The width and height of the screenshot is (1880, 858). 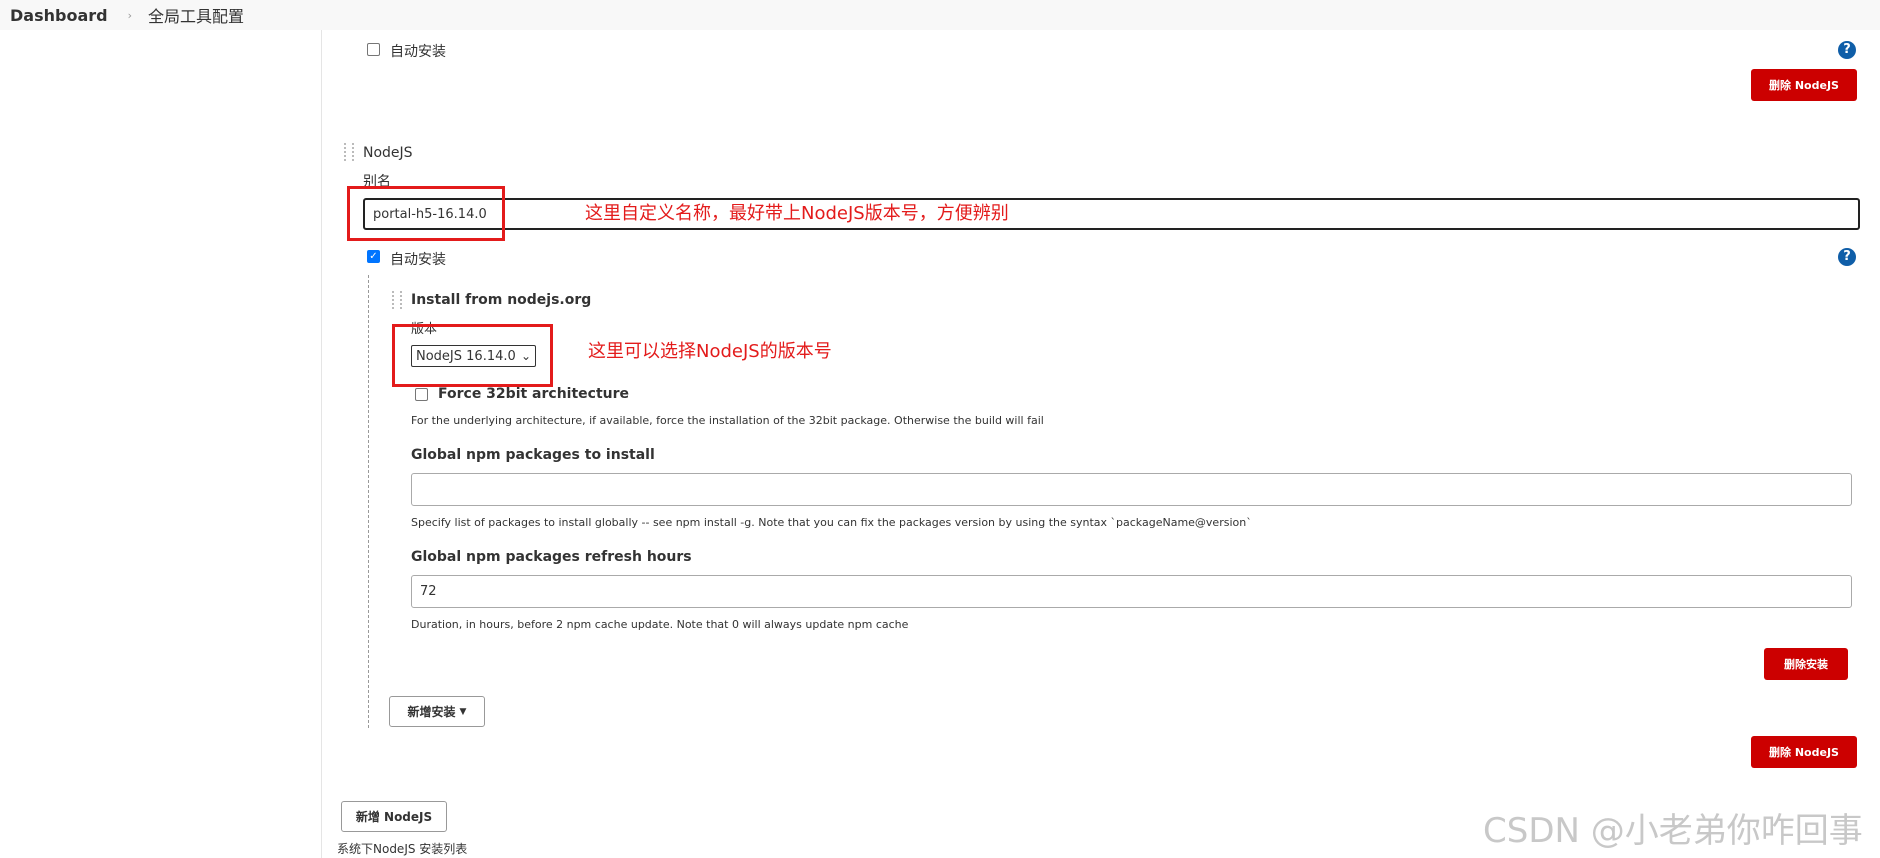 What do you see at coordinates (1131, 489) in the screenshot?
I see `global-packages-input` at bounding box center [1131, 489].